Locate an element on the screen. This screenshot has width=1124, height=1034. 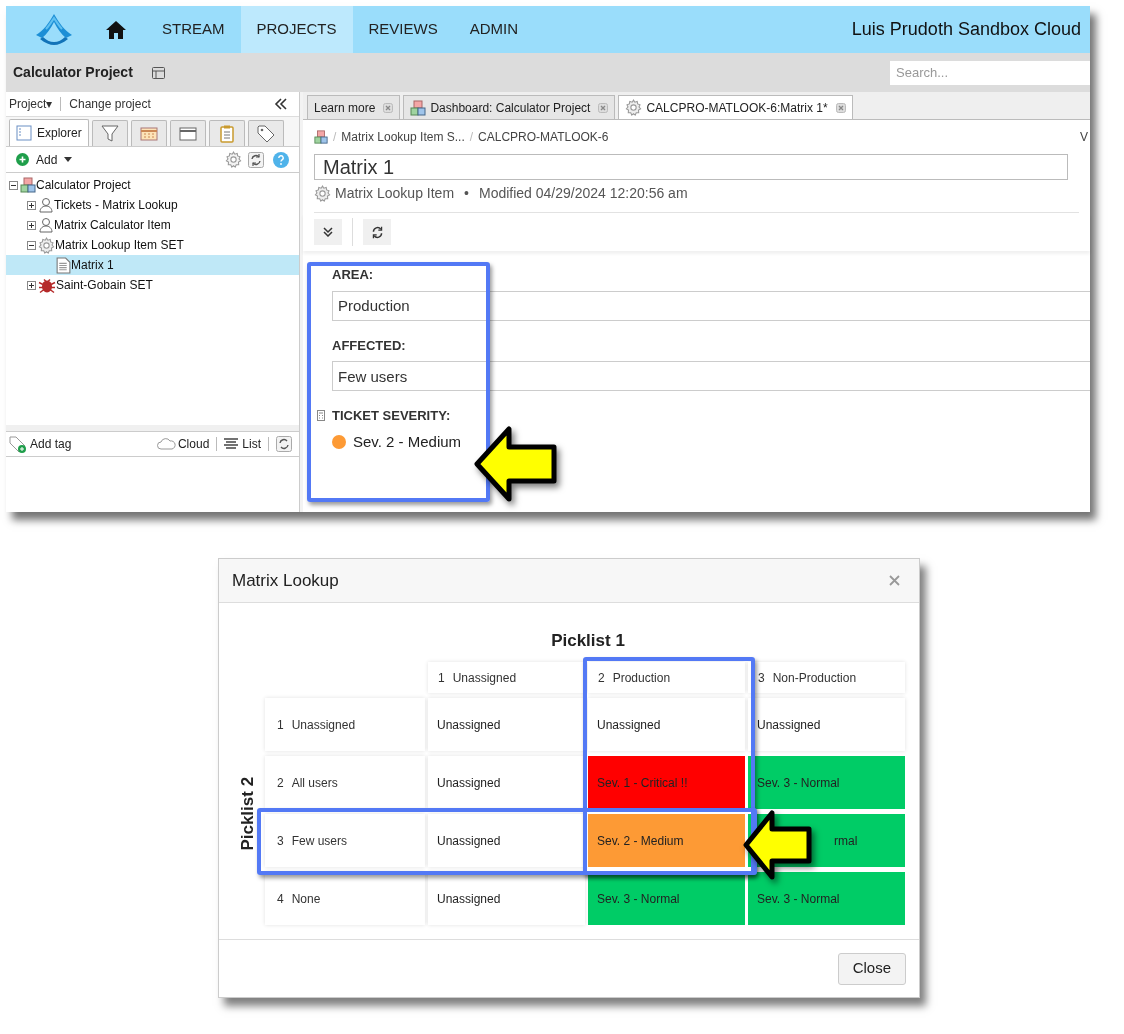
tag-icon is located at coordinates (265, 133).